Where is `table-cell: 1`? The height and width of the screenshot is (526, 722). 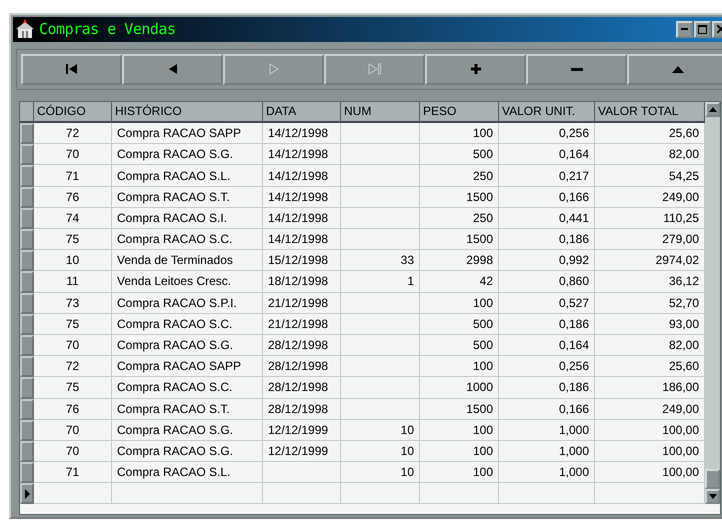 table-cell: 1 is located at coordinates (380, 282).